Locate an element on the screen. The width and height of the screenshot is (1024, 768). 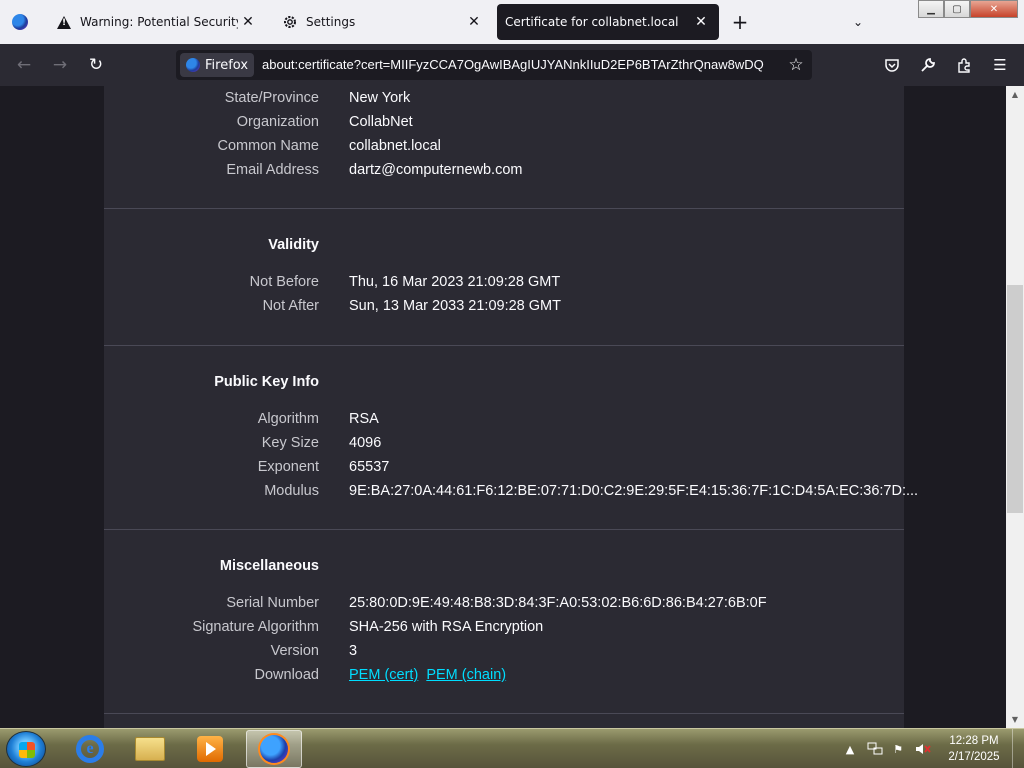
field-label: Email Address is located at coordinates (272, 170).